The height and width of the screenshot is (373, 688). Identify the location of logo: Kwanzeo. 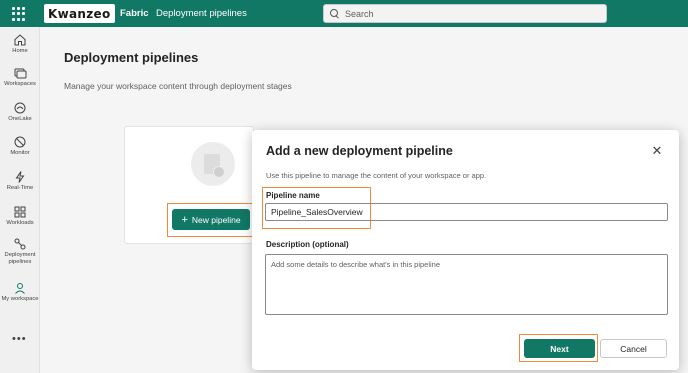
(79, 13).